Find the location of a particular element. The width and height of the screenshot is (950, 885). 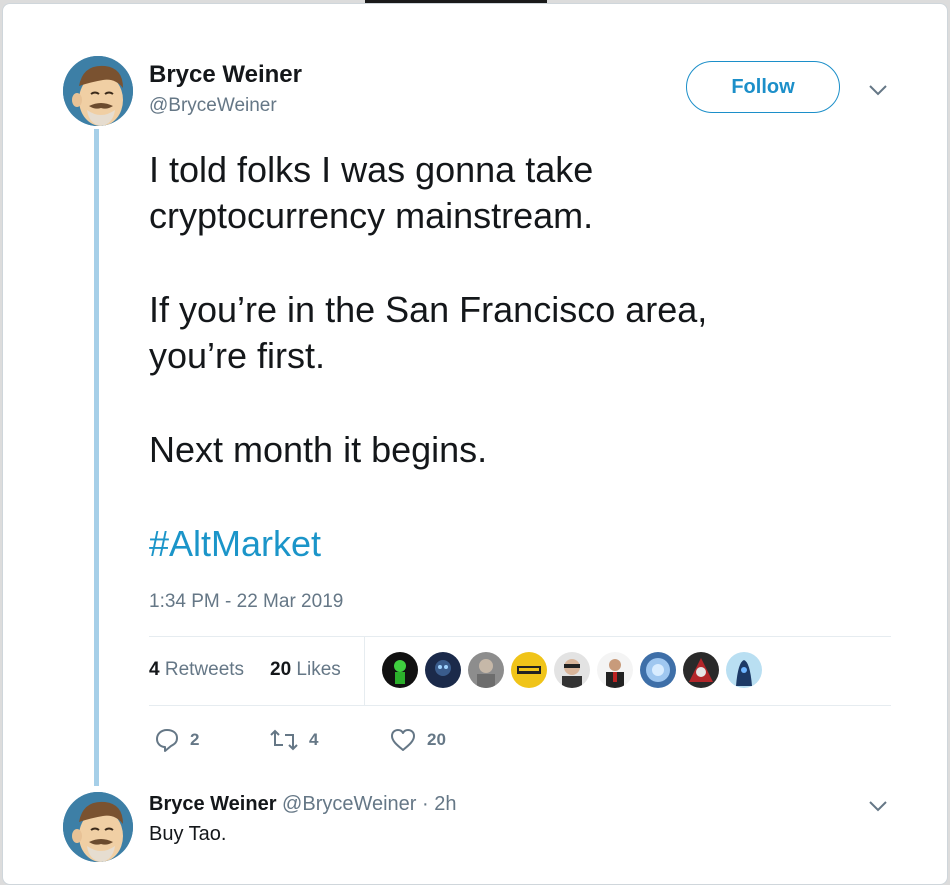

tweet-line: you’re first. is located at coordinates (237, 355).